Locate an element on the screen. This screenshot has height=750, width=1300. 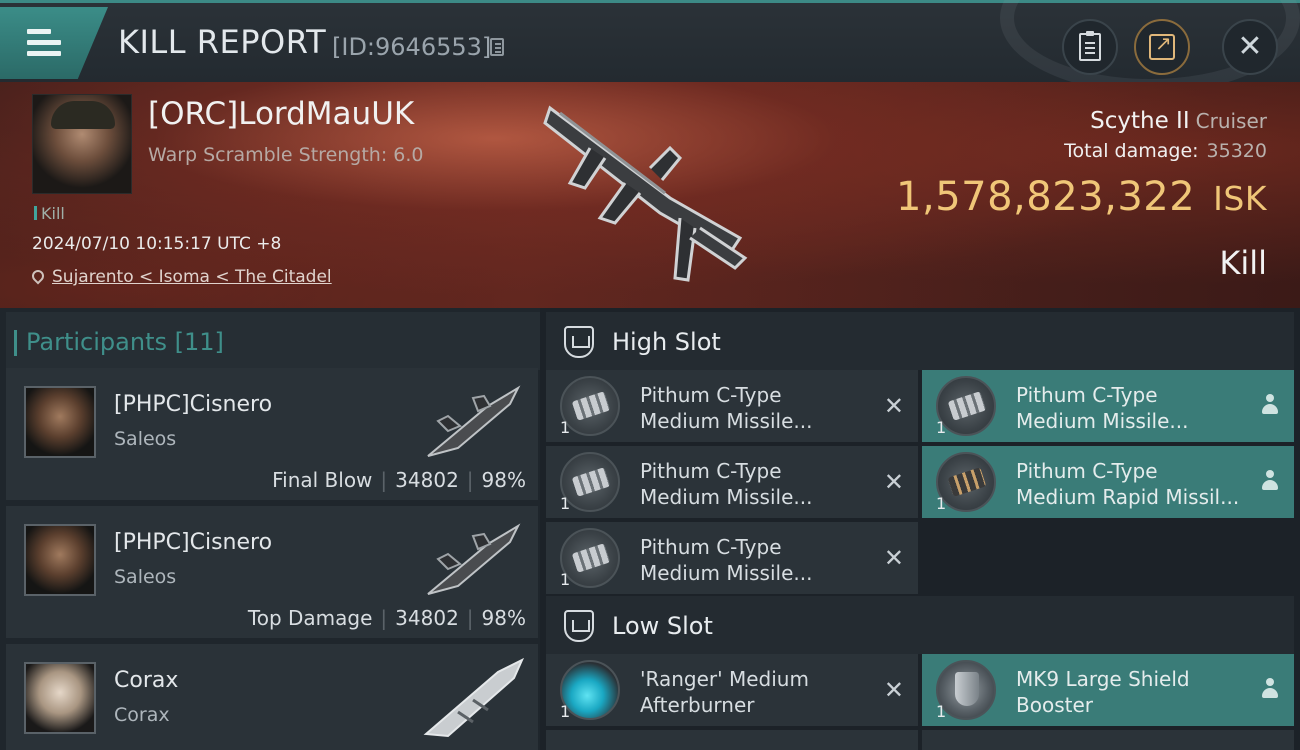
title-bar: KILL REPORT [ID:9646553] ✕ is located at coordinates (650, 46).